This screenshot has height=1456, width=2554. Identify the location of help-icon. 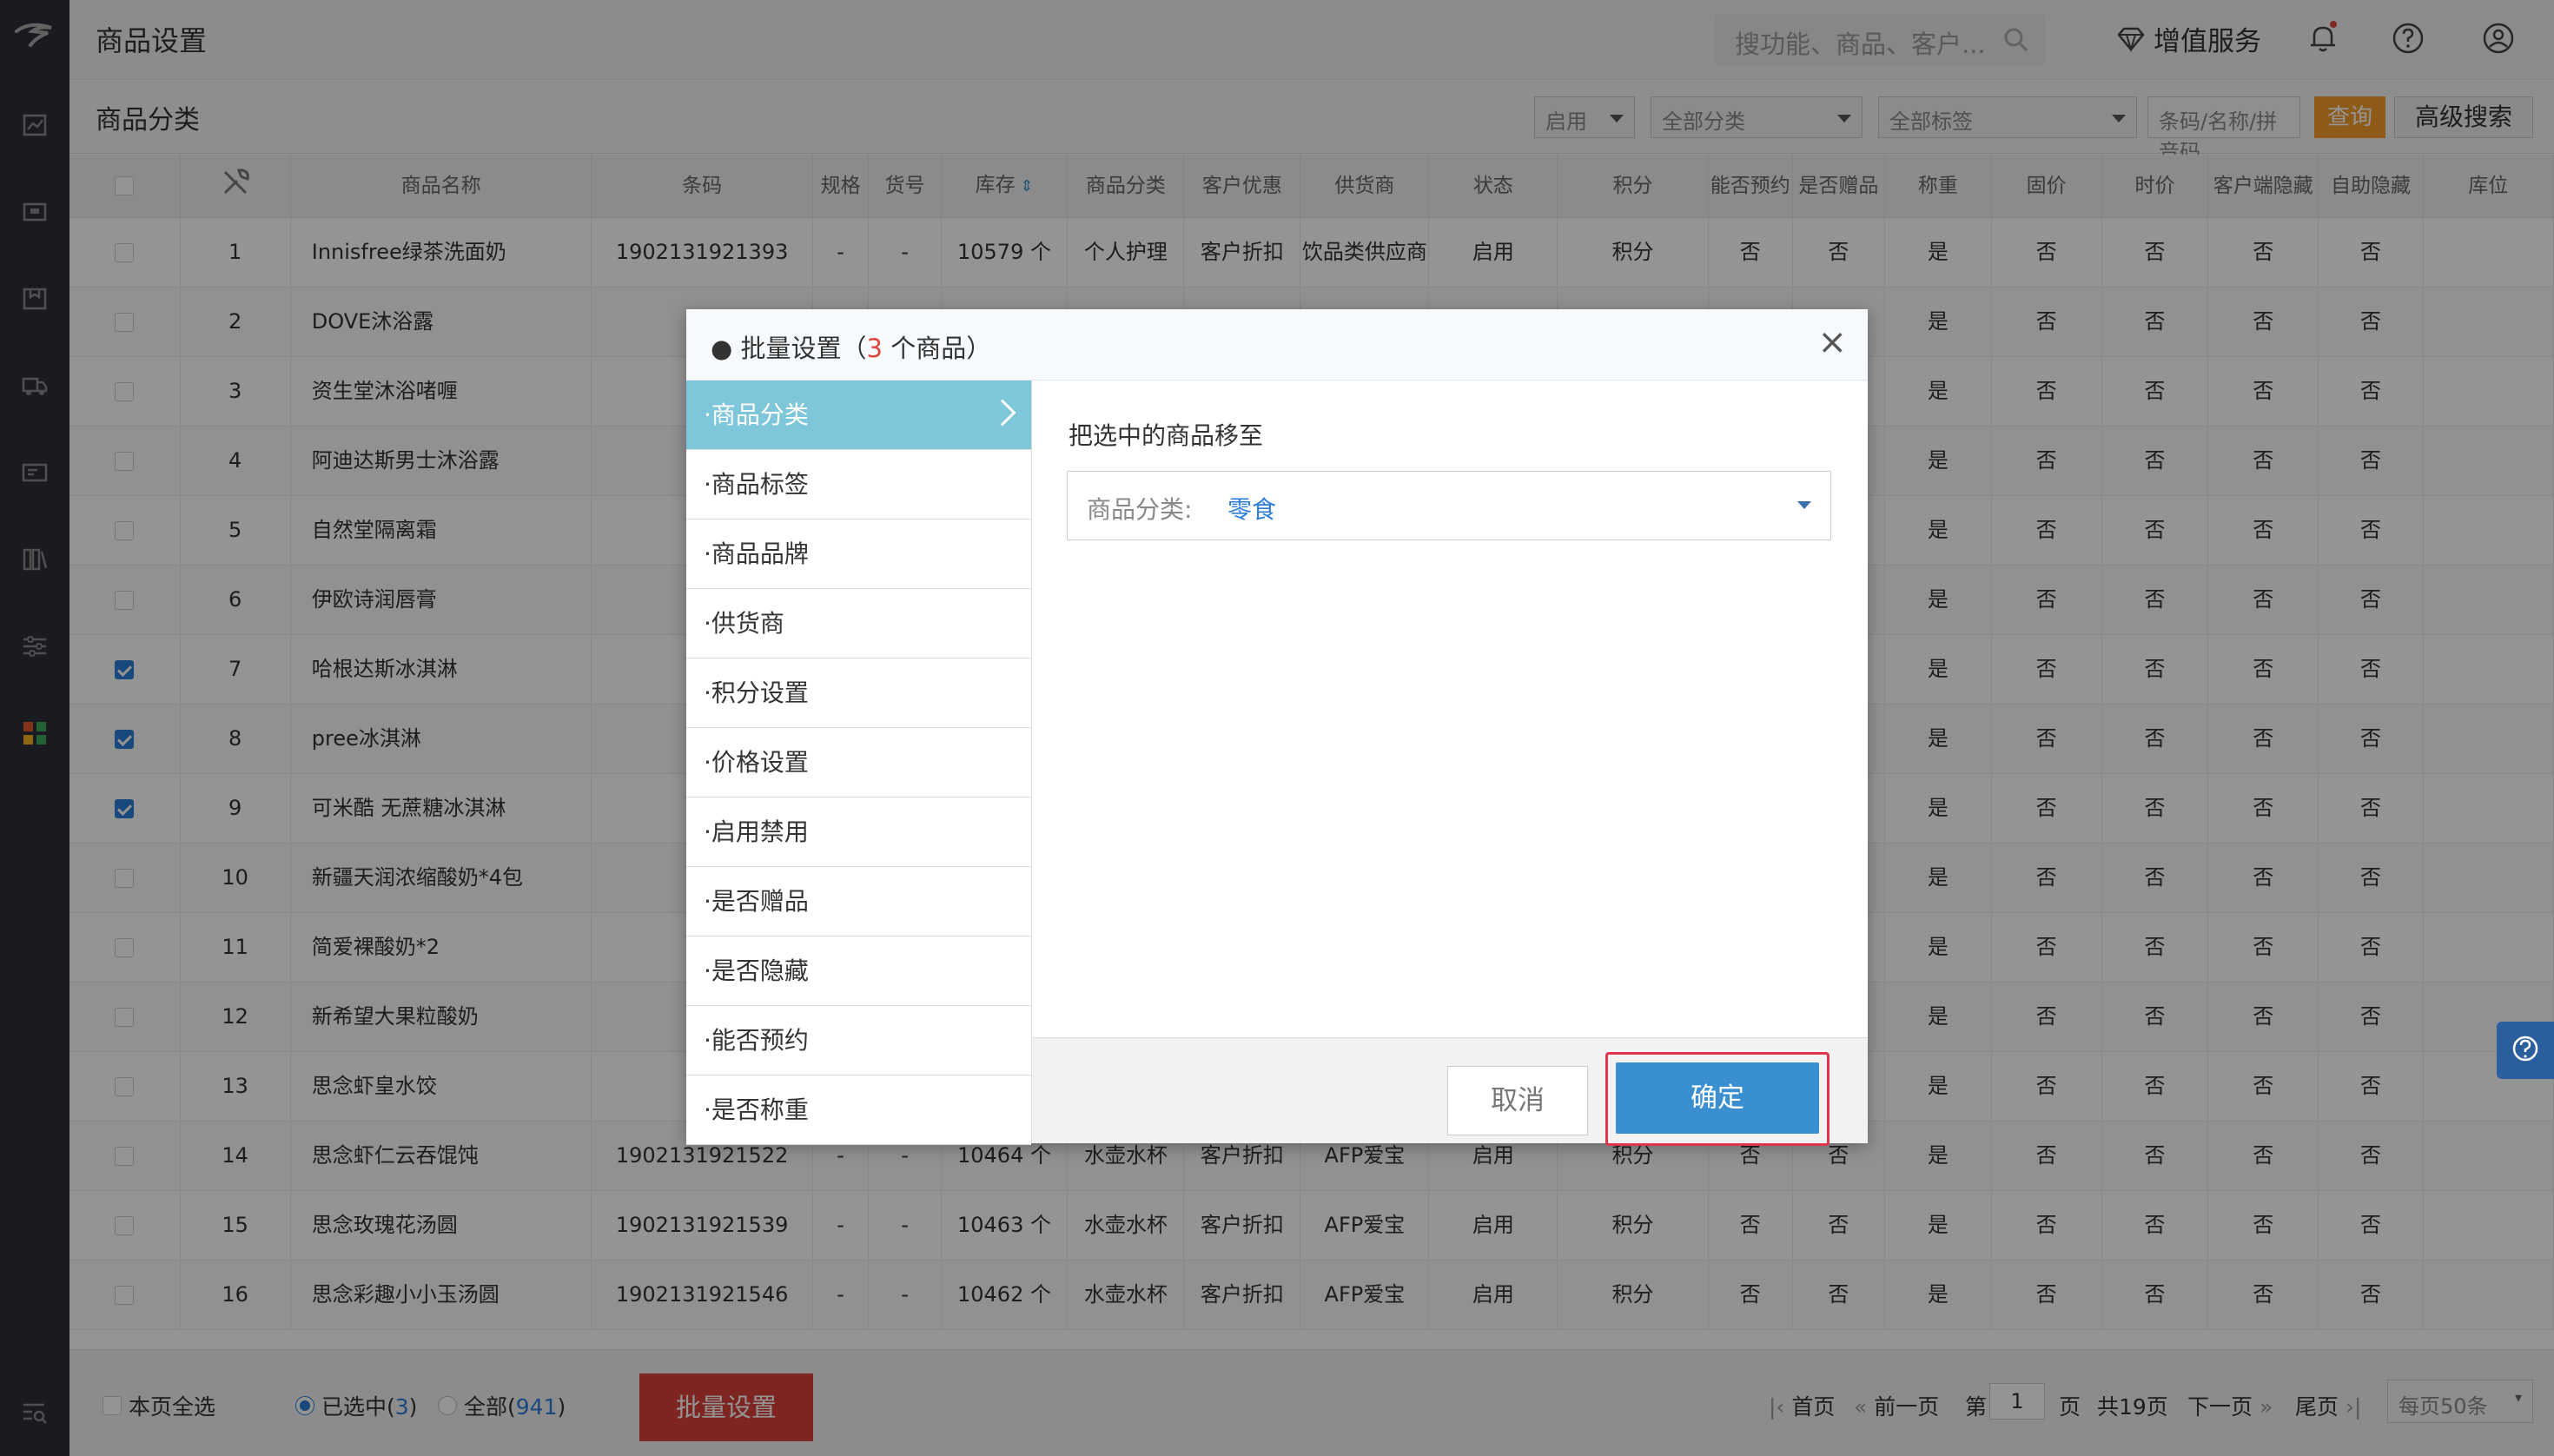
(2525, 1049).